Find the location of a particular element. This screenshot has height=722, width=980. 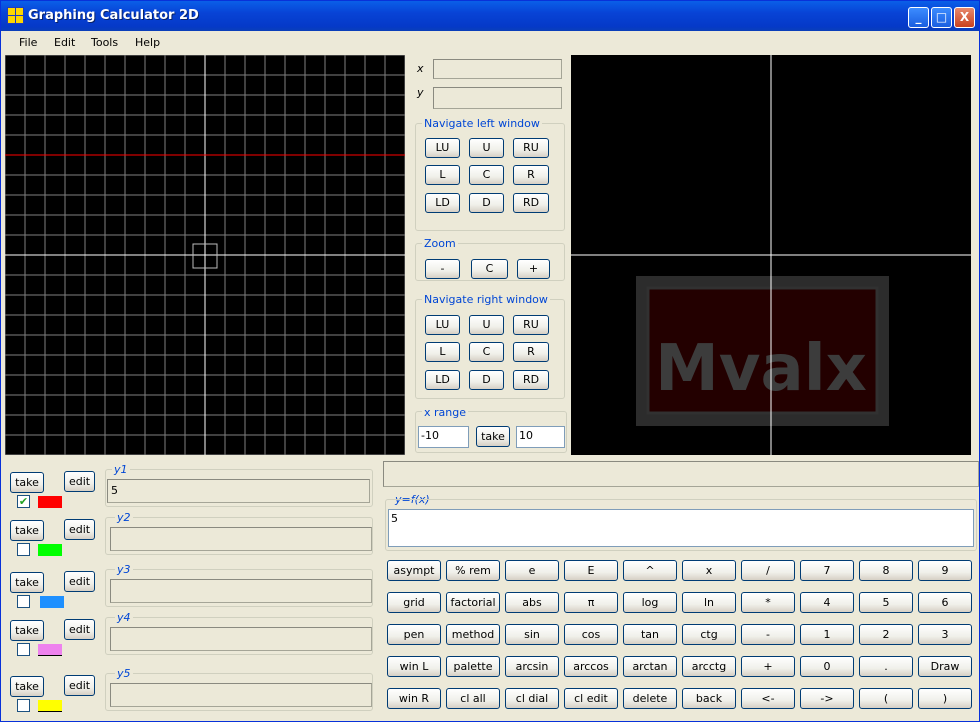

menu-tools: Tools is located at coordinates (104, 42).